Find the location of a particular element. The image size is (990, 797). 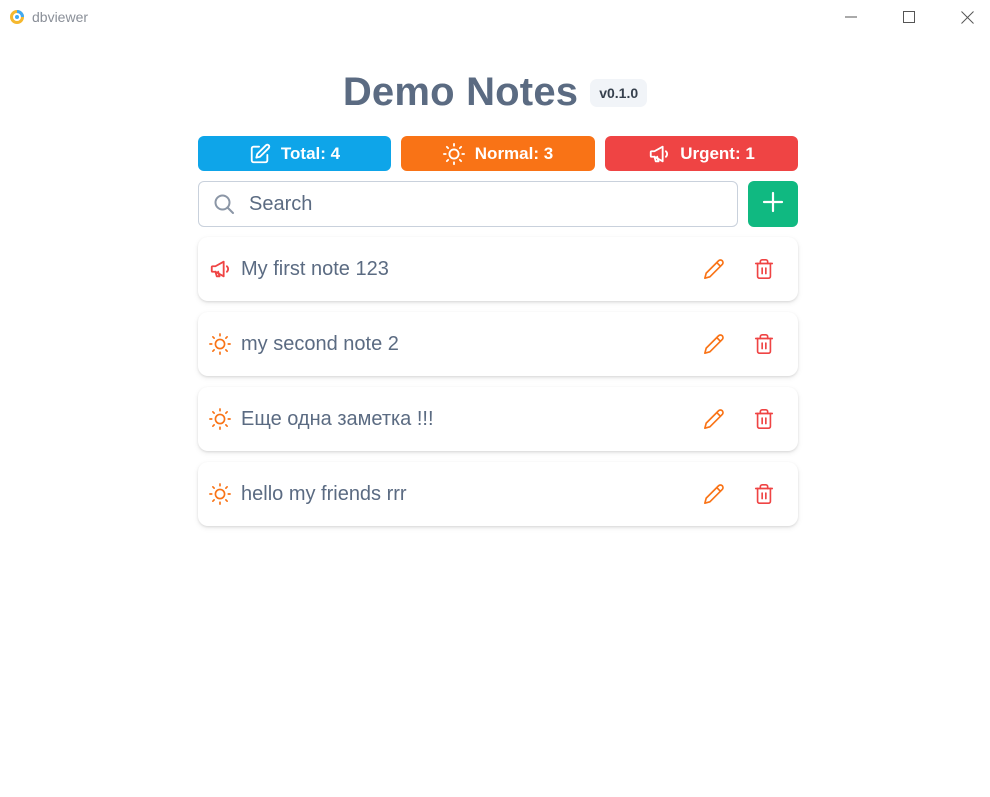

normal-count-label: Normal: 3 is located at coordinates (514, 153).